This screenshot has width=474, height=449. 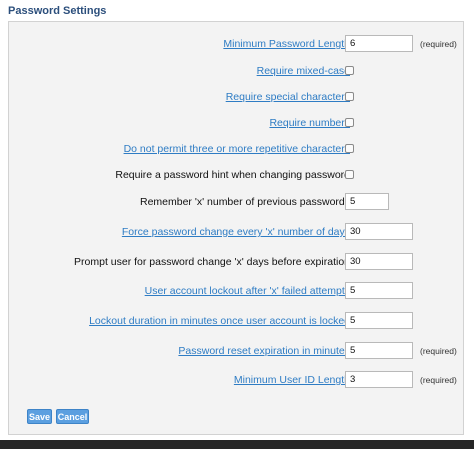 I want to click on numbers-label: Require numbers, so click(x=309, y=123).